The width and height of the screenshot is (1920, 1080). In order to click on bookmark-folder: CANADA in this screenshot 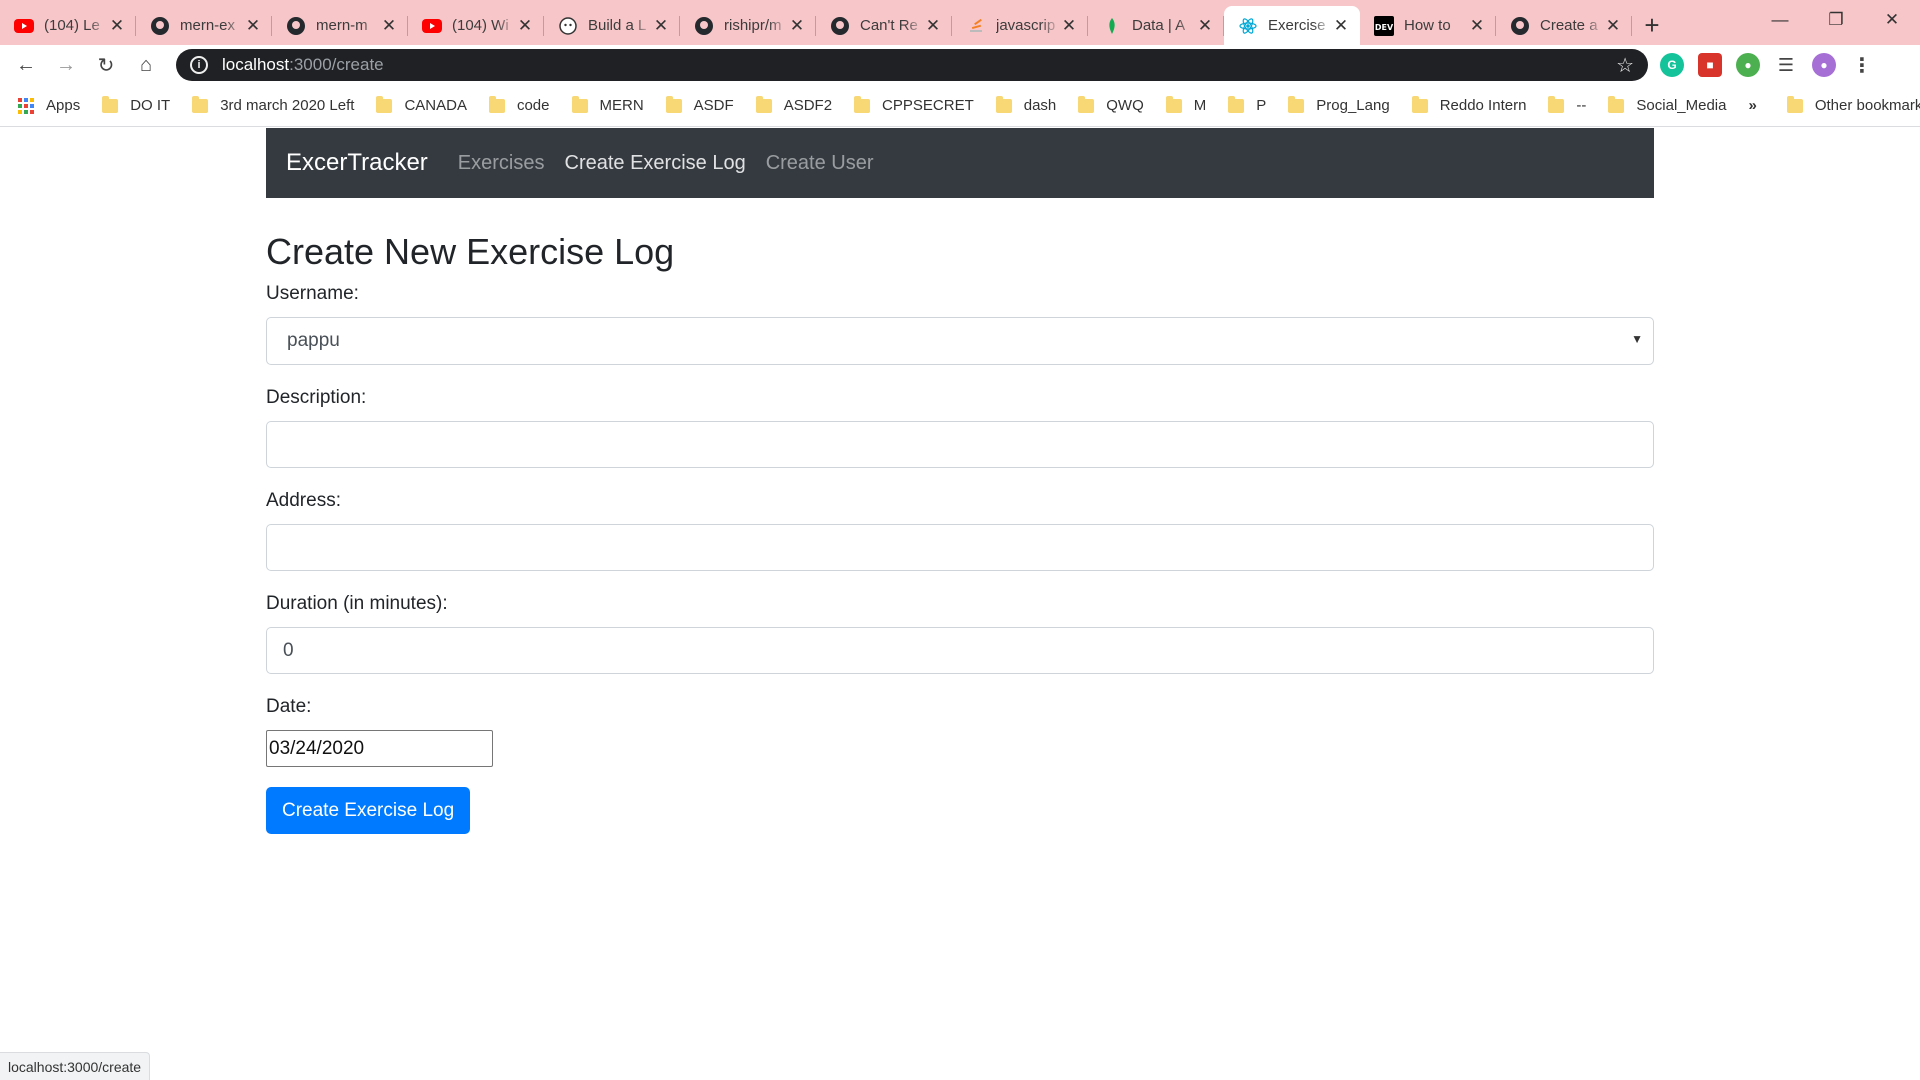, I will do `click(421, 104)`.